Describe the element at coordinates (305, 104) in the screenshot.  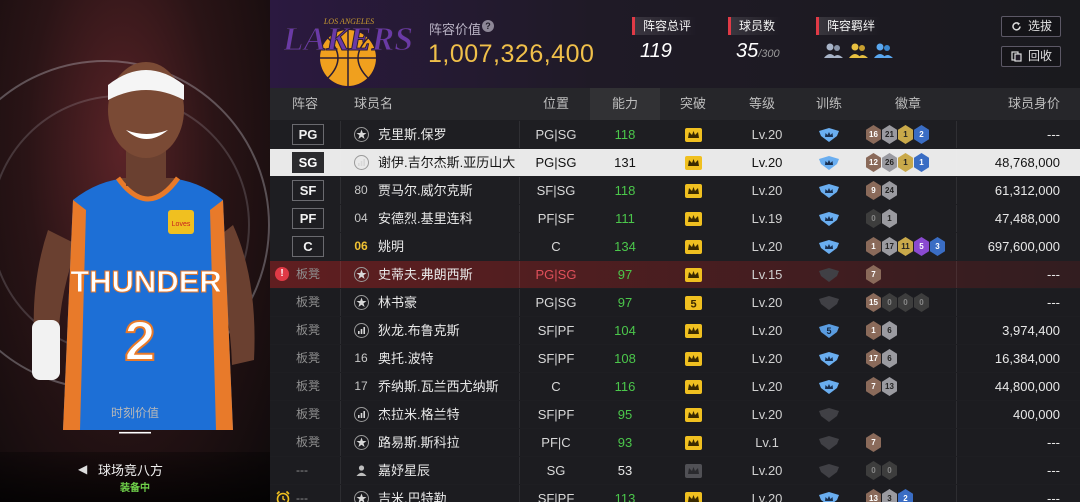
I see `col-role: 阵容` at that location.